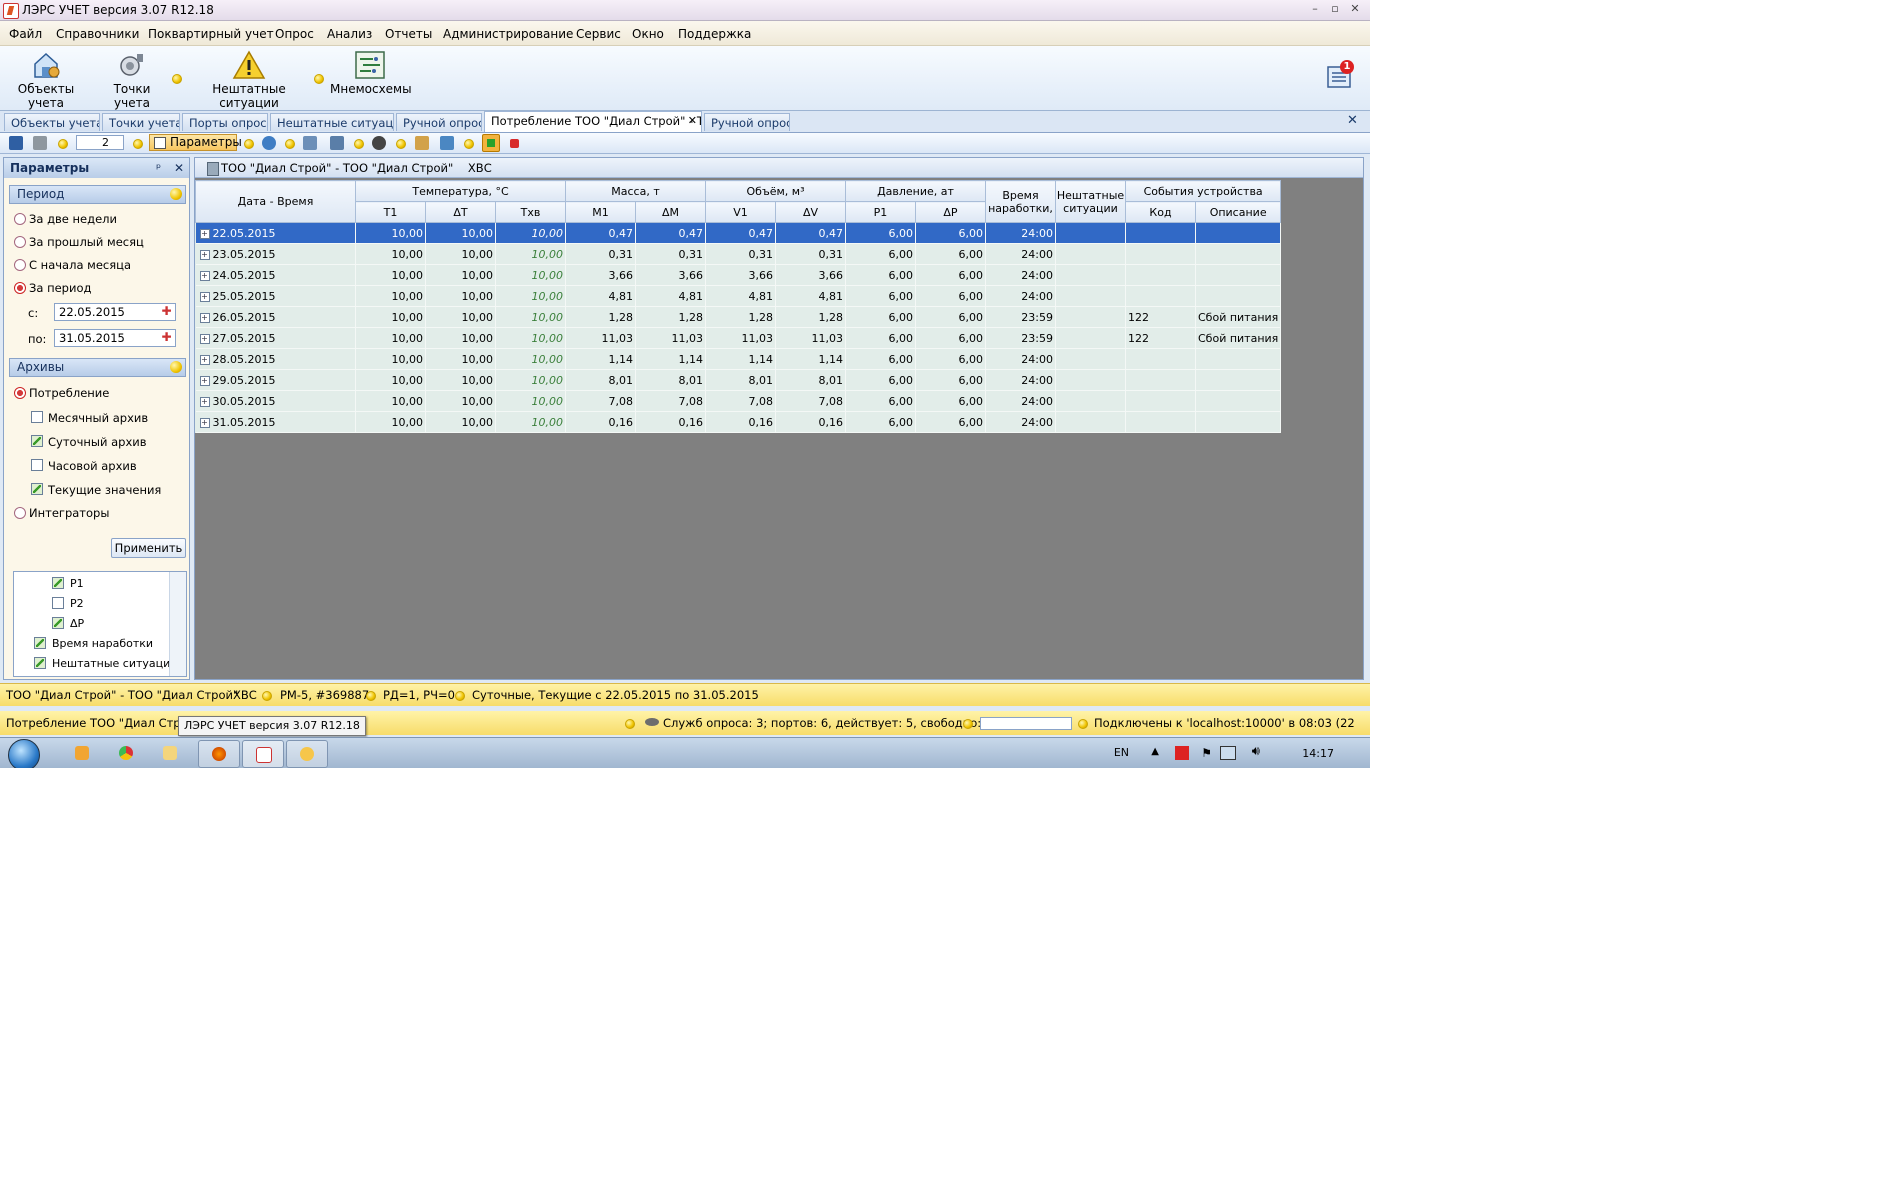 Image resolution: width=1900 pixels, height=1200 pixels. What do you see at coordinates (179, 168) in the screenshot?
I see `panel-close-icon: ✕` at bounding box center [179, 168].